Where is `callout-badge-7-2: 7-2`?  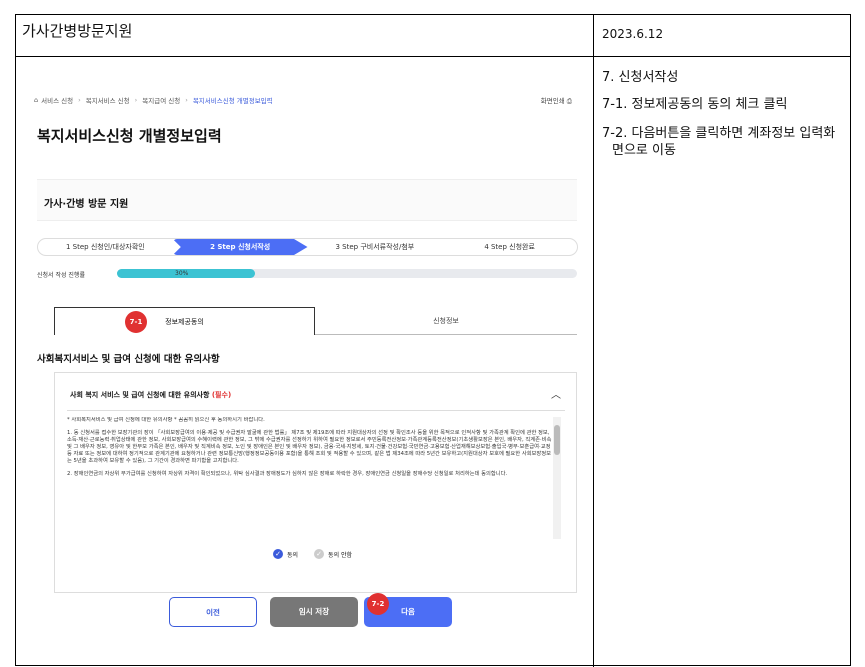 callout-badge-7-2: 7-2 is located at coordinates (378, 604).